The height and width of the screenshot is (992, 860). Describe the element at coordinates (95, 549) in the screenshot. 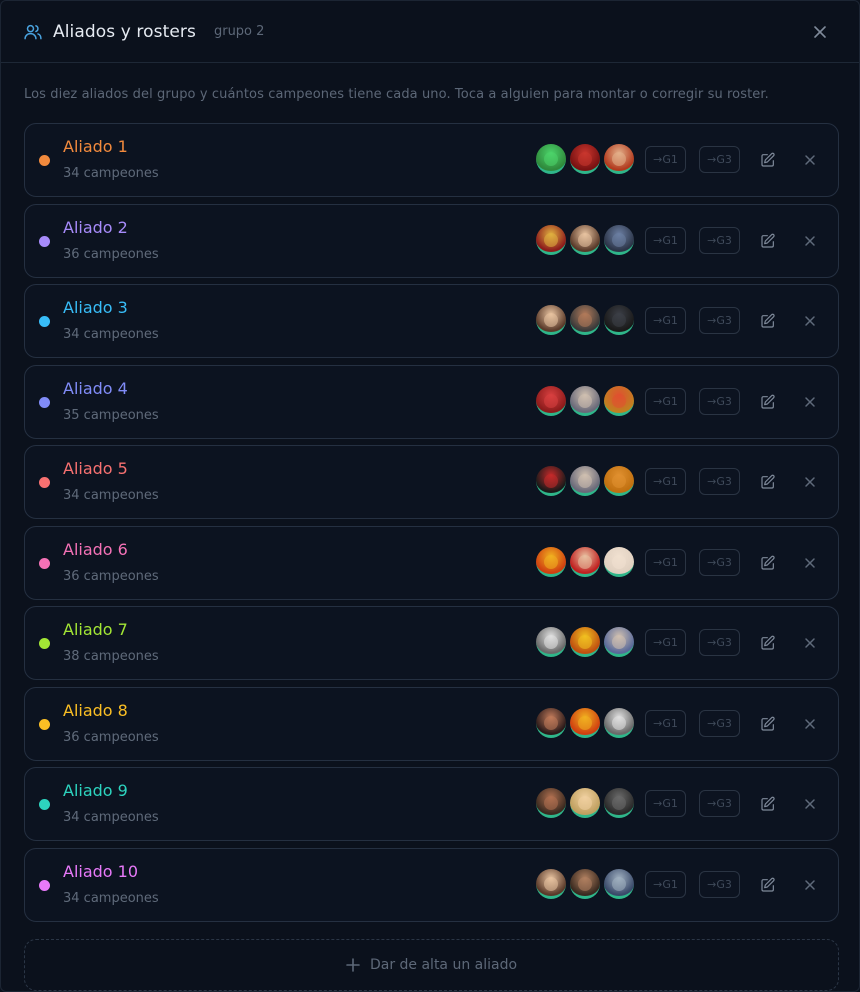

I see `ally-name: Aliado 6` at that location.